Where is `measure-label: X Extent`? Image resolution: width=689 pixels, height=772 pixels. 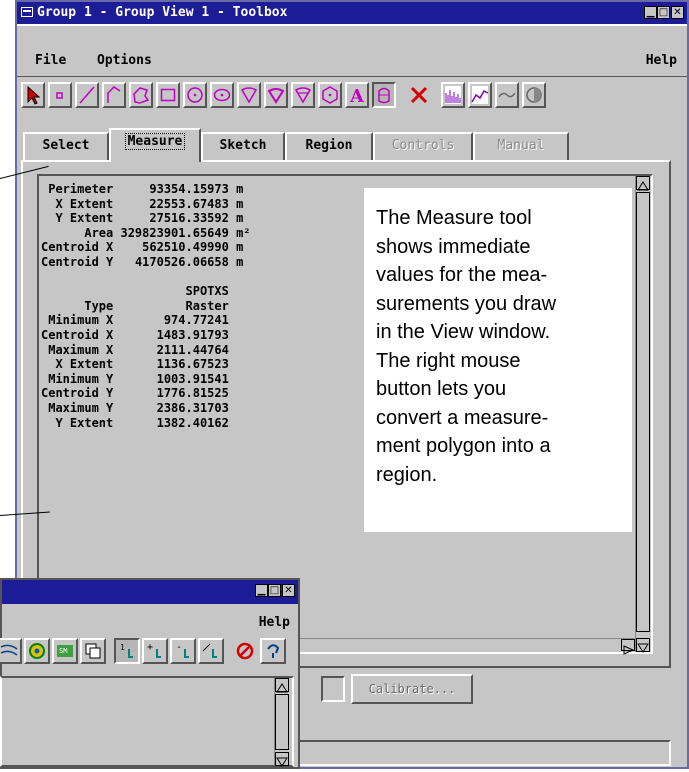
measure-label: X Extent is located at coordinates (77, 364).